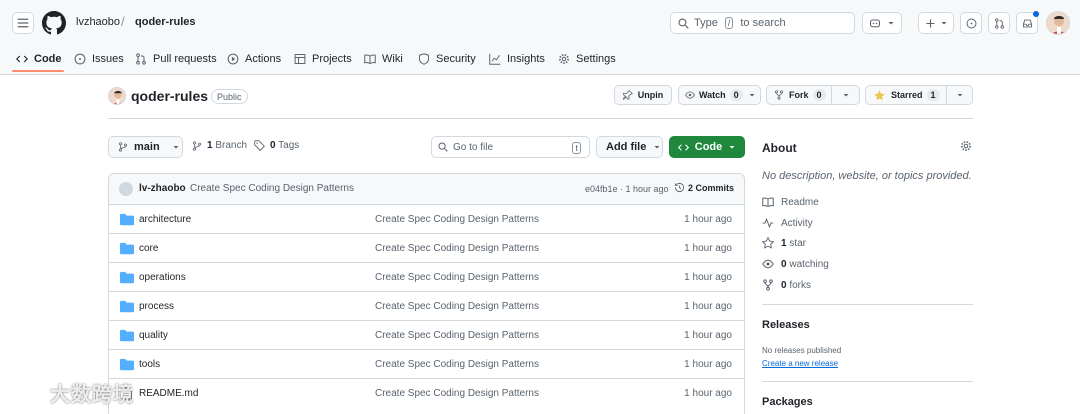 The height and width of the screenshot is (414, 1080). What do you see at coordinates (165, 22) in the screenshot?
I see `breadcrumb-repo: qoder-rules` at bounding box center [165, 22].